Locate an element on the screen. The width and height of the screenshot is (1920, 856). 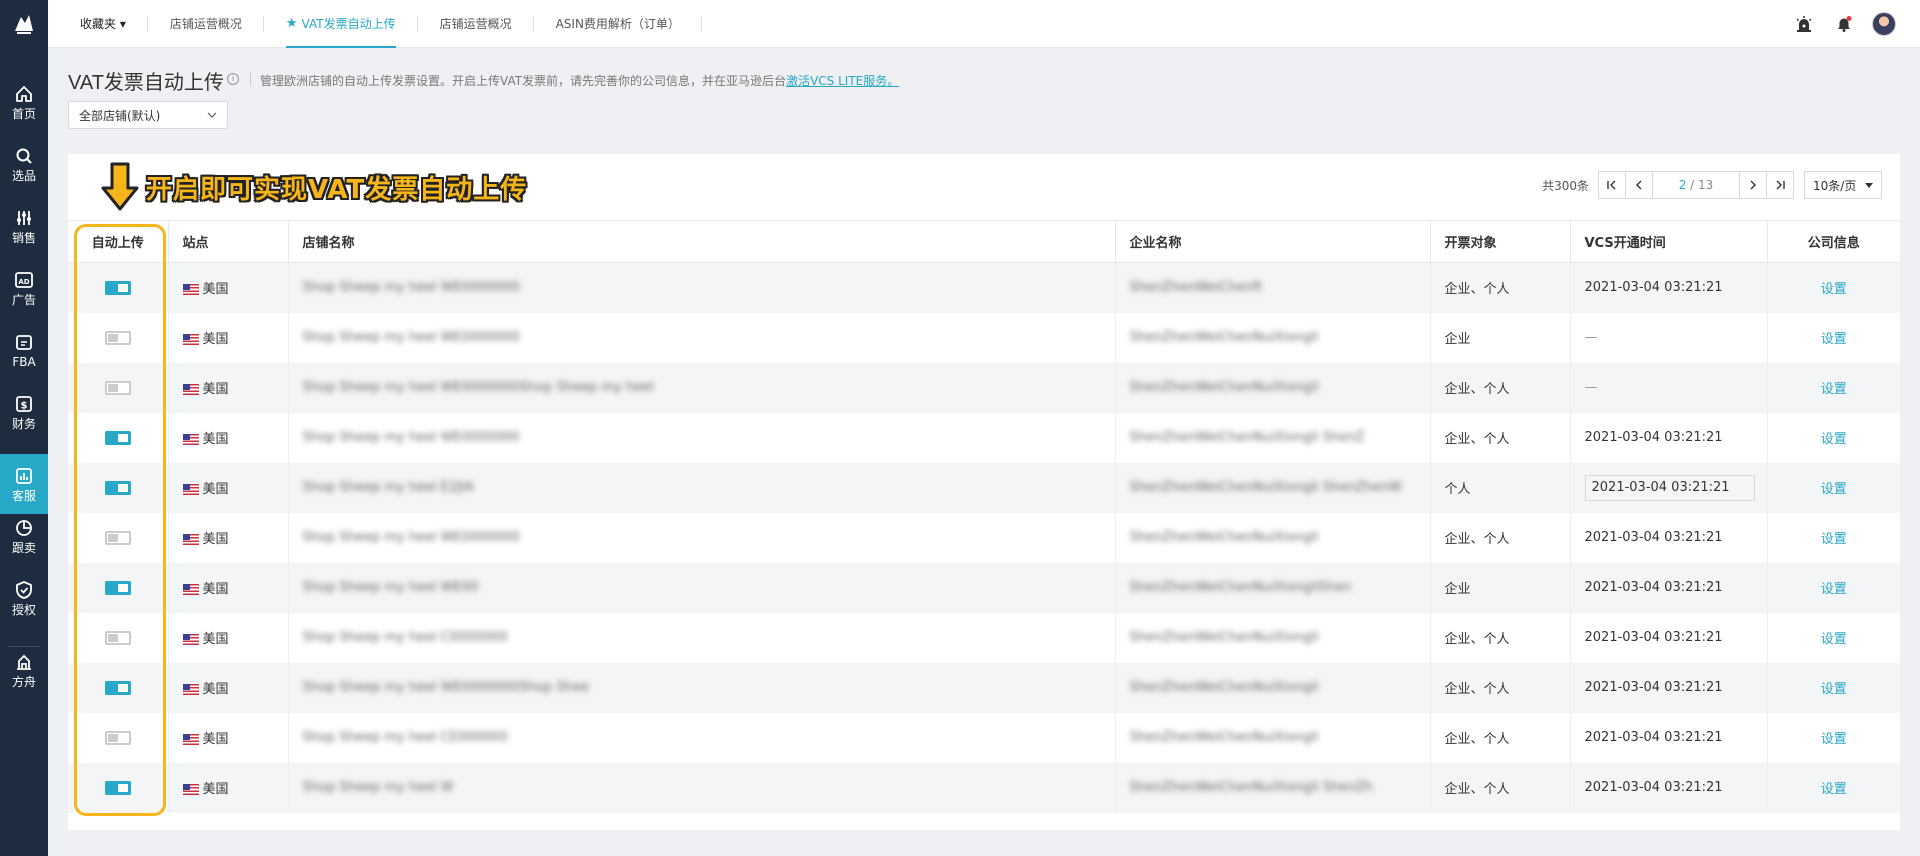
invoice-target: 企业、个人 is located at coordinates (1477, 639).